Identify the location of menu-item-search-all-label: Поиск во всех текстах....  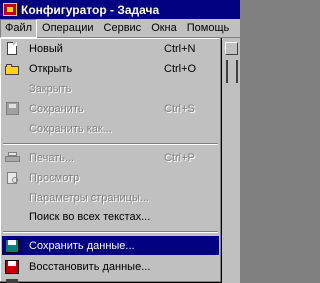
(90, 216).